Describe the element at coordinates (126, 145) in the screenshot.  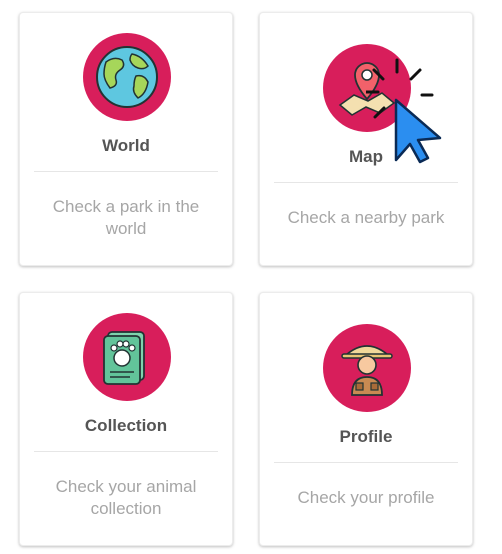
I see `card-title: World` at that location.